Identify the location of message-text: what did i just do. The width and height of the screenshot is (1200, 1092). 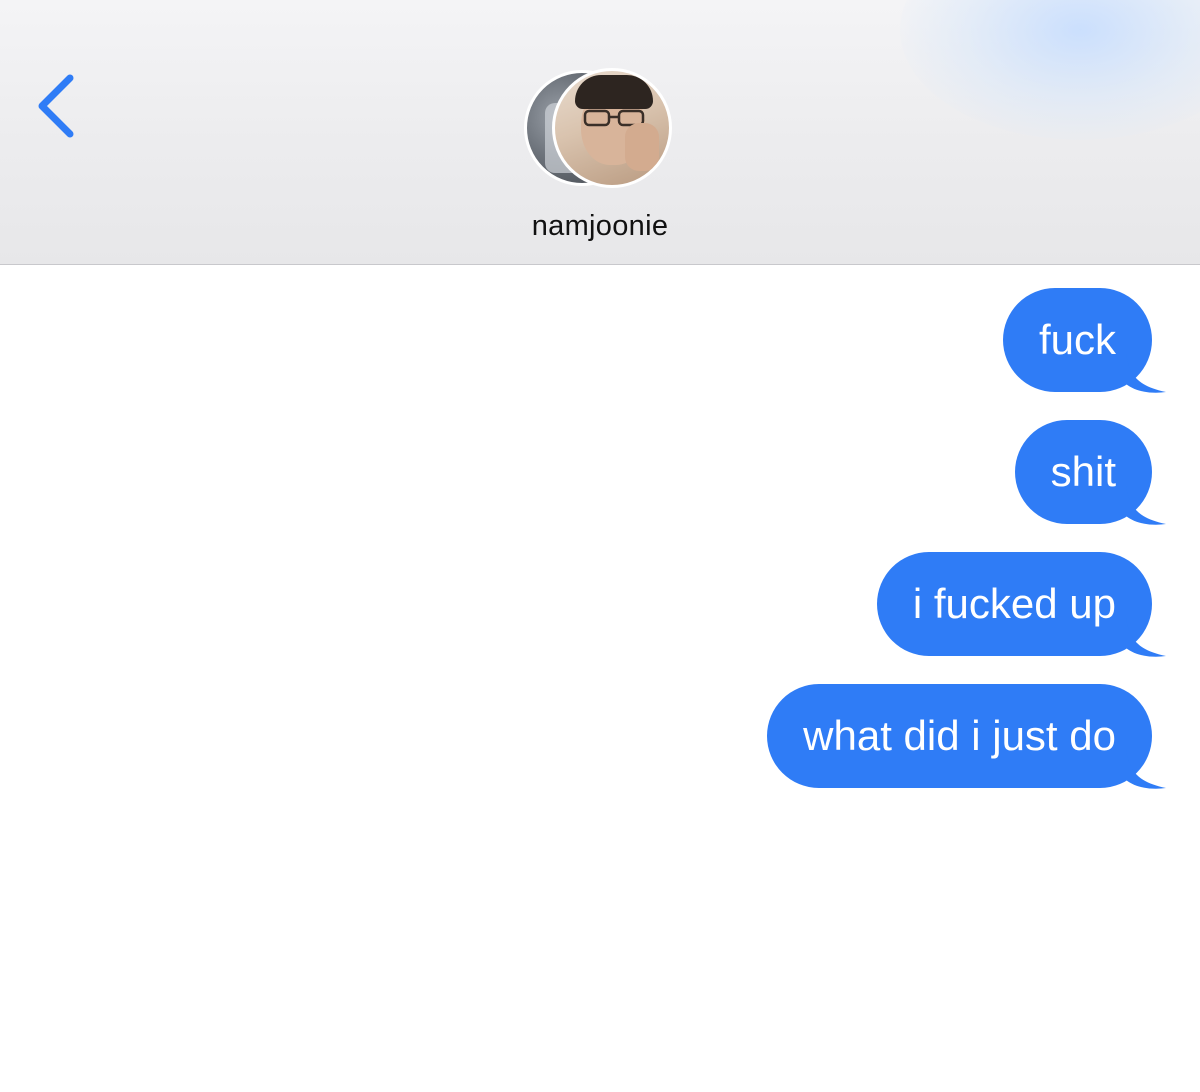
(959, 735).